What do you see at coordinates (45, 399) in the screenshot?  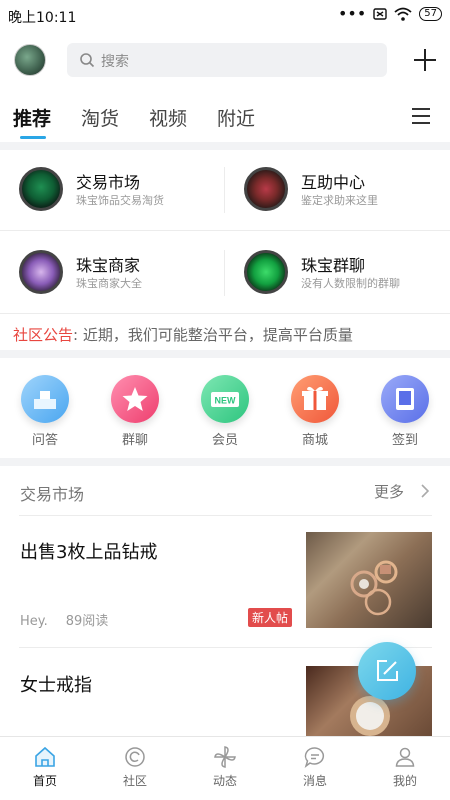 I see `podium-icon` at bounding box center [45, 399].